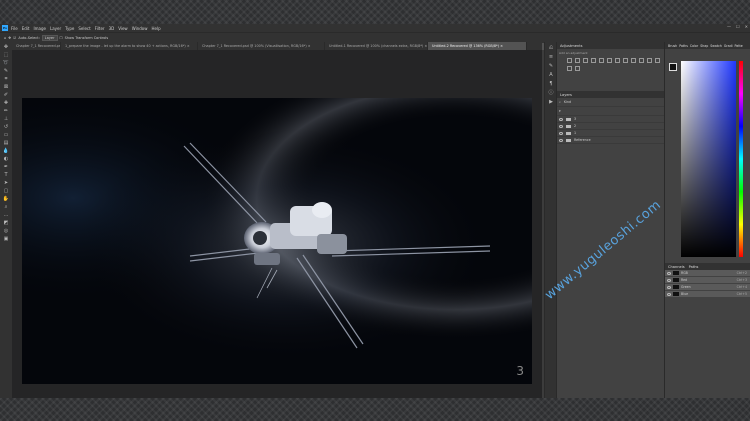  What do you see at coordinates (707, 294) in the screenshot?
I see `channel-row: Blue Ctrl+5` at bounding box center [707, 294].